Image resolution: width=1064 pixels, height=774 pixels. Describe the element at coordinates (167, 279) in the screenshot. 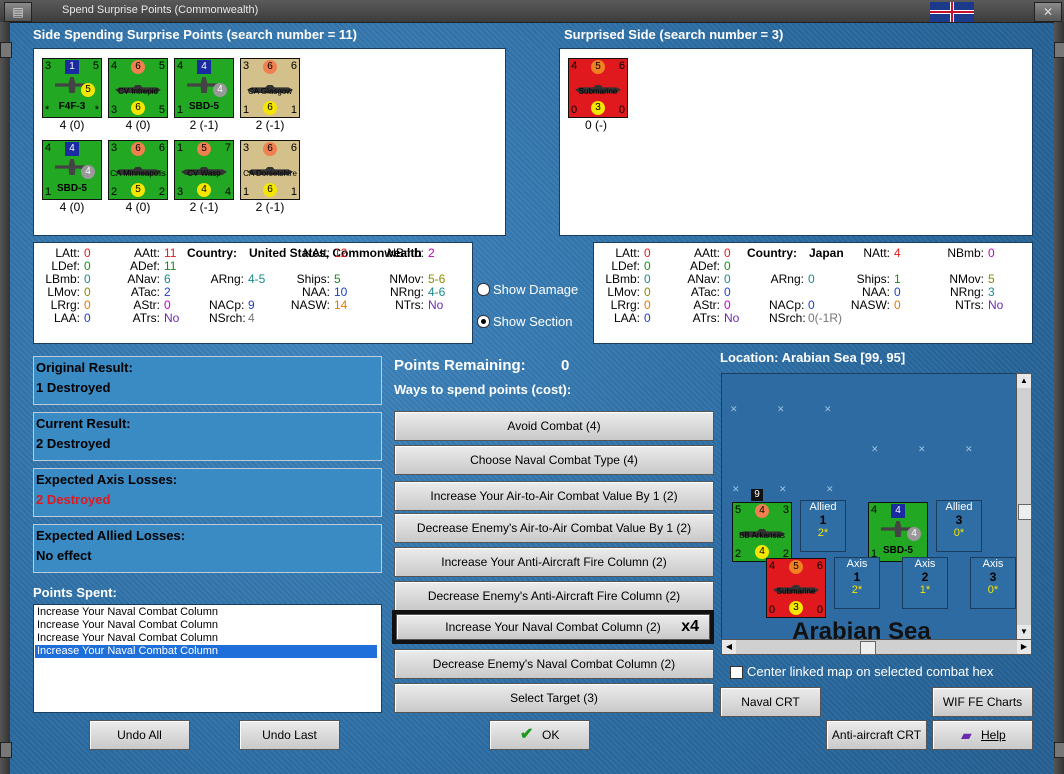

I see `stat-value: 6` at that location.